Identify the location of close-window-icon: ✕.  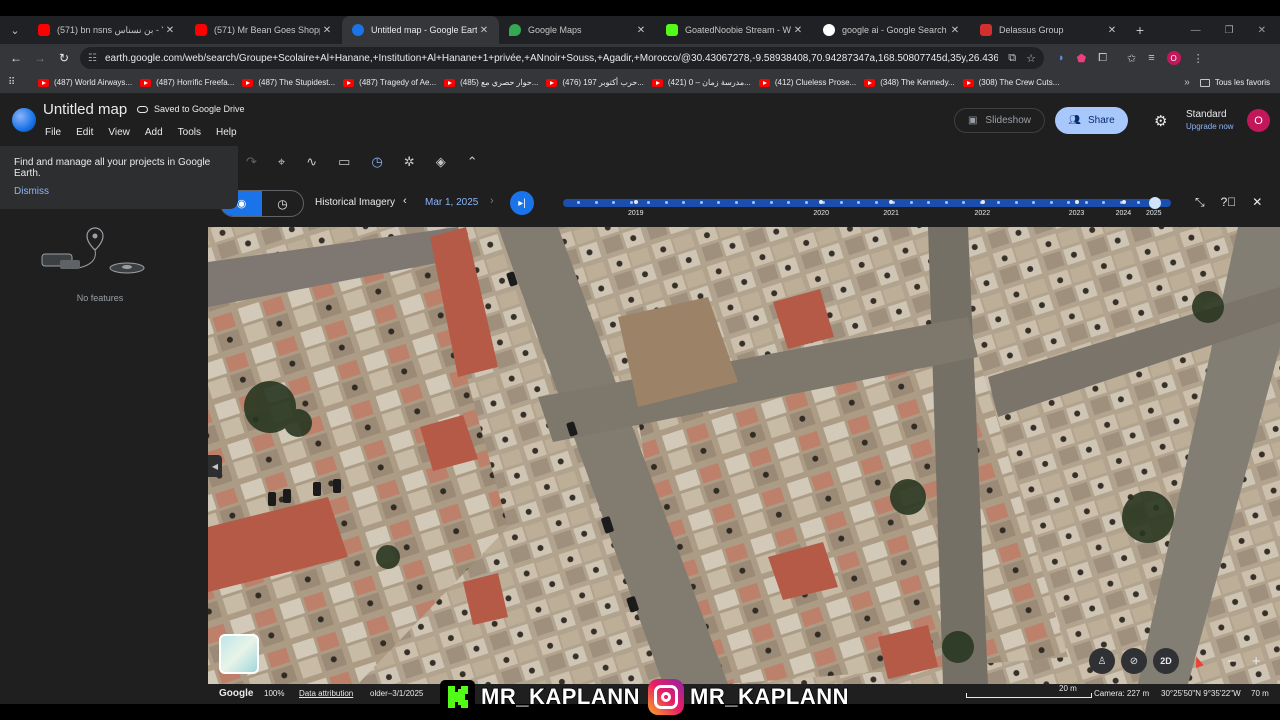
(1262, 30).